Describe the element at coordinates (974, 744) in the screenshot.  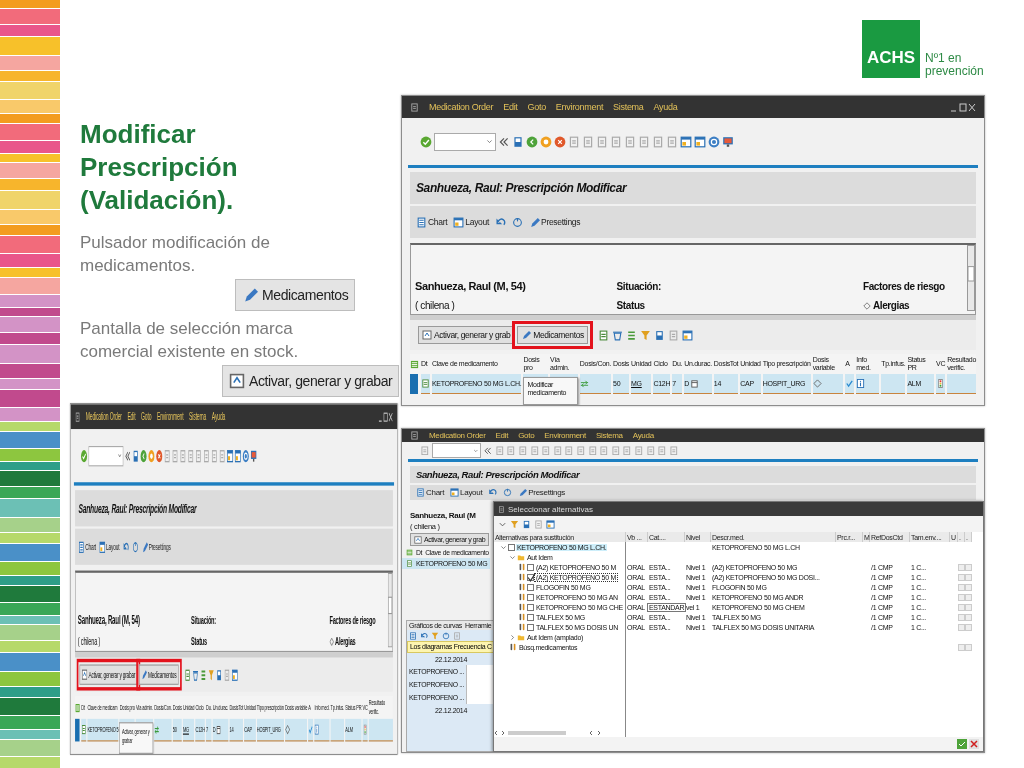
I see `cancel-button` at that location.